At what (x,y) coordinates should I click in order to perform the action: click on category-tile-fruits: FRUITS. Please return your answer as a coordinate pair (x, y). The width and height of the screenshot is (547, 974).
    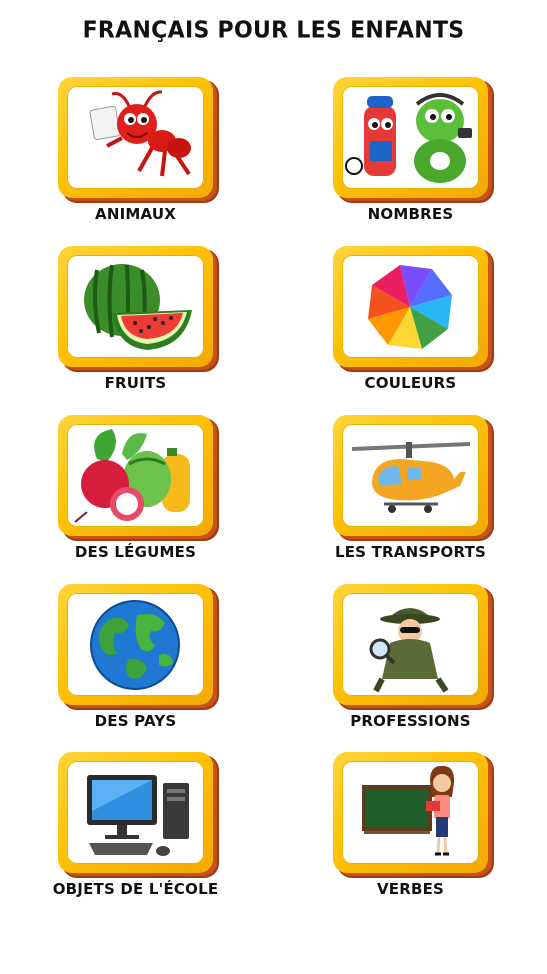
    Looking at the image, I should click on (138, 321).